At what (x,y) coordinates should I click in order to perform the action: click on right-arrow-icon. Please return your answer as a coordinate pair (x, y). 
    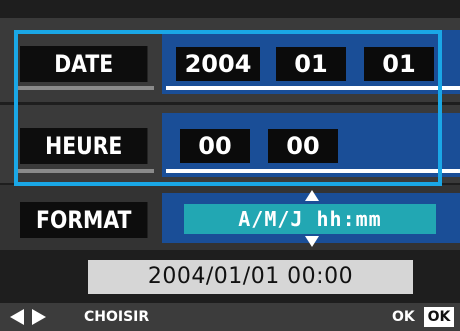
    Looking at the image, I should click on (39, 317).